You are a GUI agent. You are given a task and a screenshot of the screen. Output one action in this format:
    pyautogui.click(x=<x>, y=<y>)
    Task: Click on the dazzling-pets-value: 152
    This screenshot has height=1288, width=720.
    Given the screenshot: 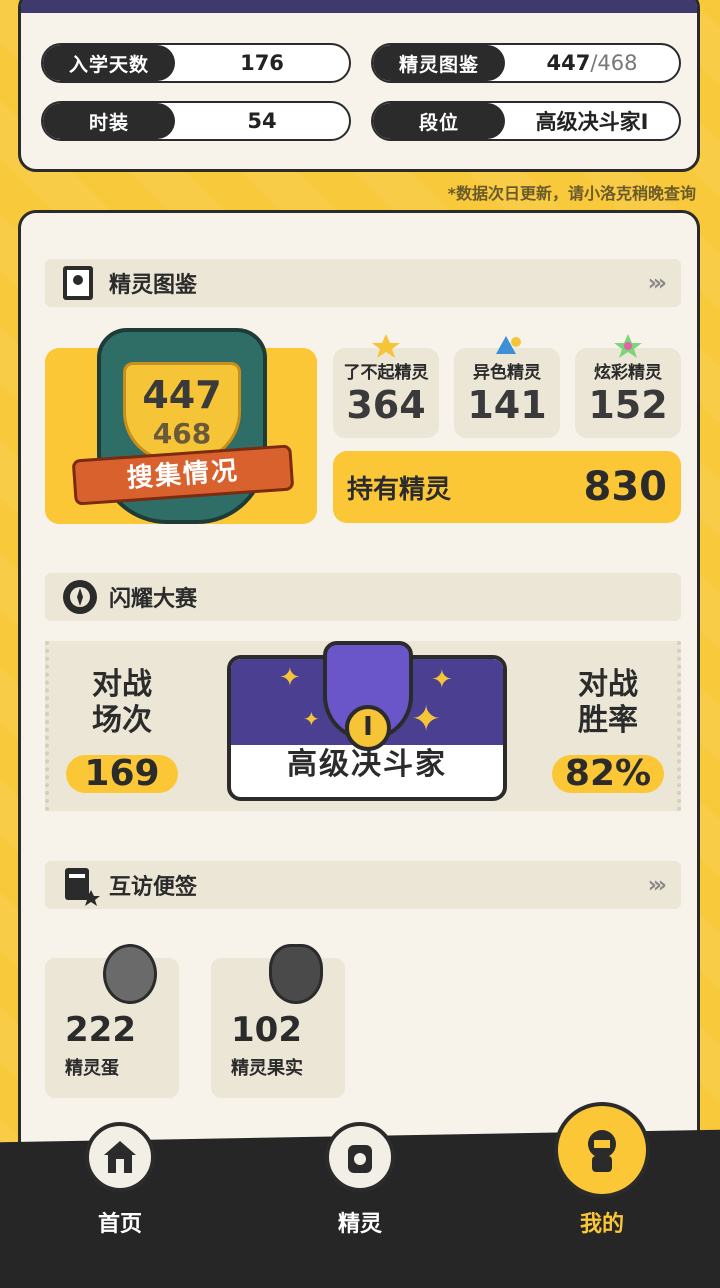 What is the action you would take?
    pyautogui.click(x=628, y=405)
    